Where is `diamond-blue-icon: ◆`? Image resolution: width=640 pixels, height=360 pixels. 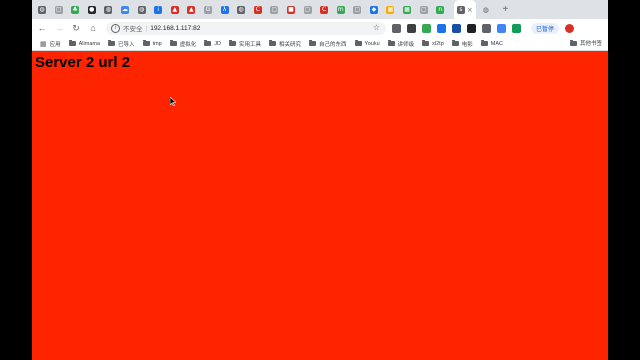 diamond-blue-icon: ◆ is located at coordinates (373, 9).